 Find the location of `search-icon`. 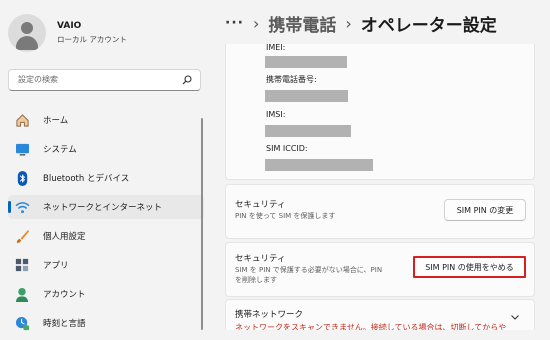

search-icon is located at coordinates (187, 80).